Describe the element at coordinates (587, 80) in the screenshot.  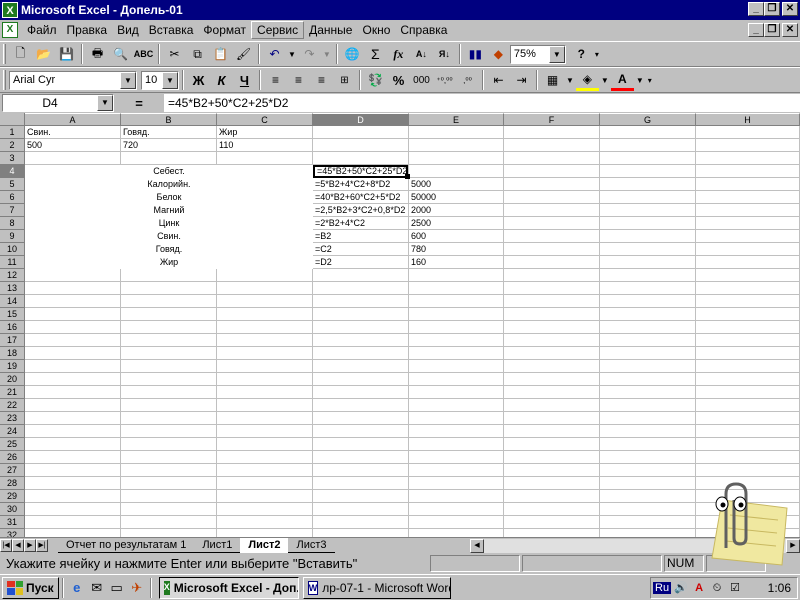
I see `fill-color-icon: ◈` at that location.